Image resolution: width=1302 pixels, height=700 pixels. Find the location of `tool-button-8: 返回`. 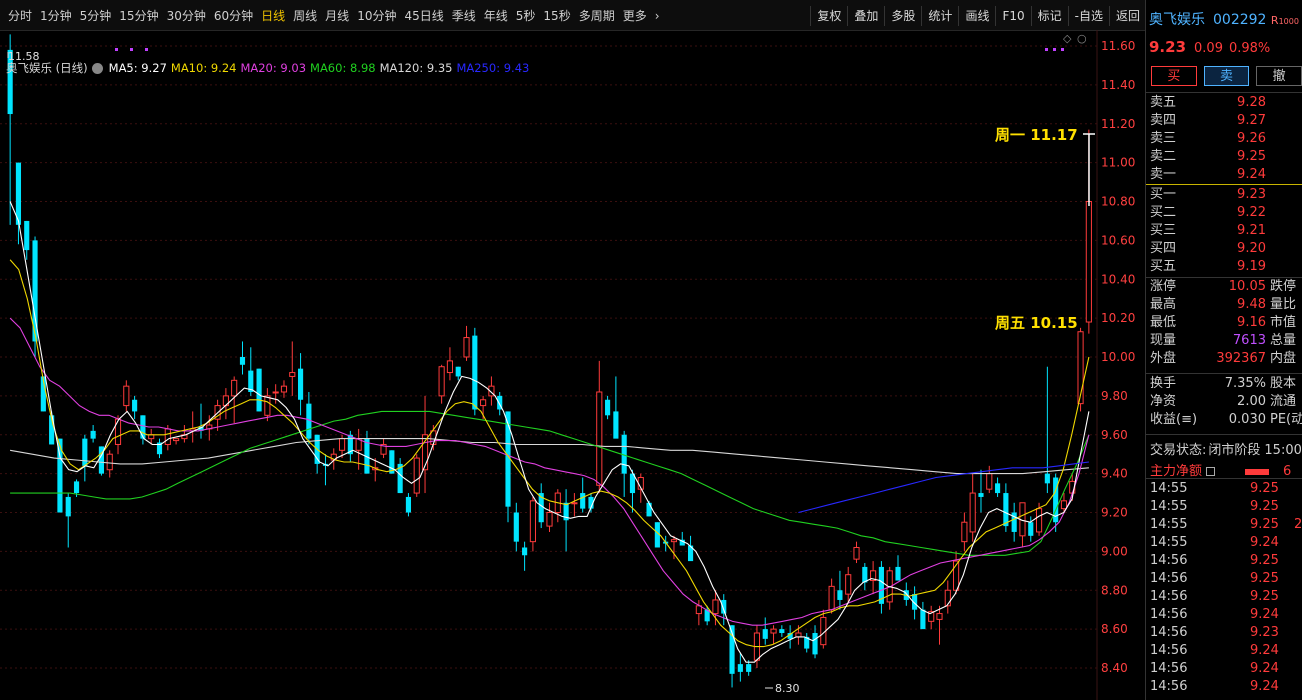

tool-button-8: 返回 is located at coordinates (1127, 16).